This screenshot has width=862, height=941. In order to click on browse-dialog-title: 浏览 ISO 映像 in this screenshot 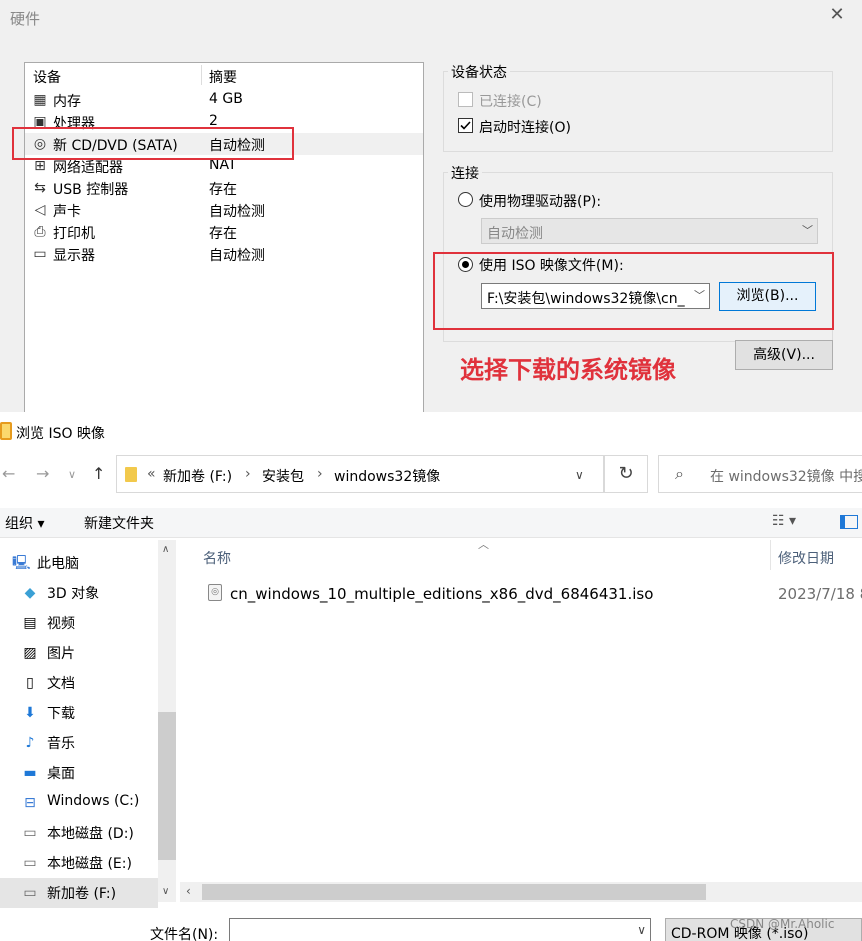, I will do `click(60, 434)`.